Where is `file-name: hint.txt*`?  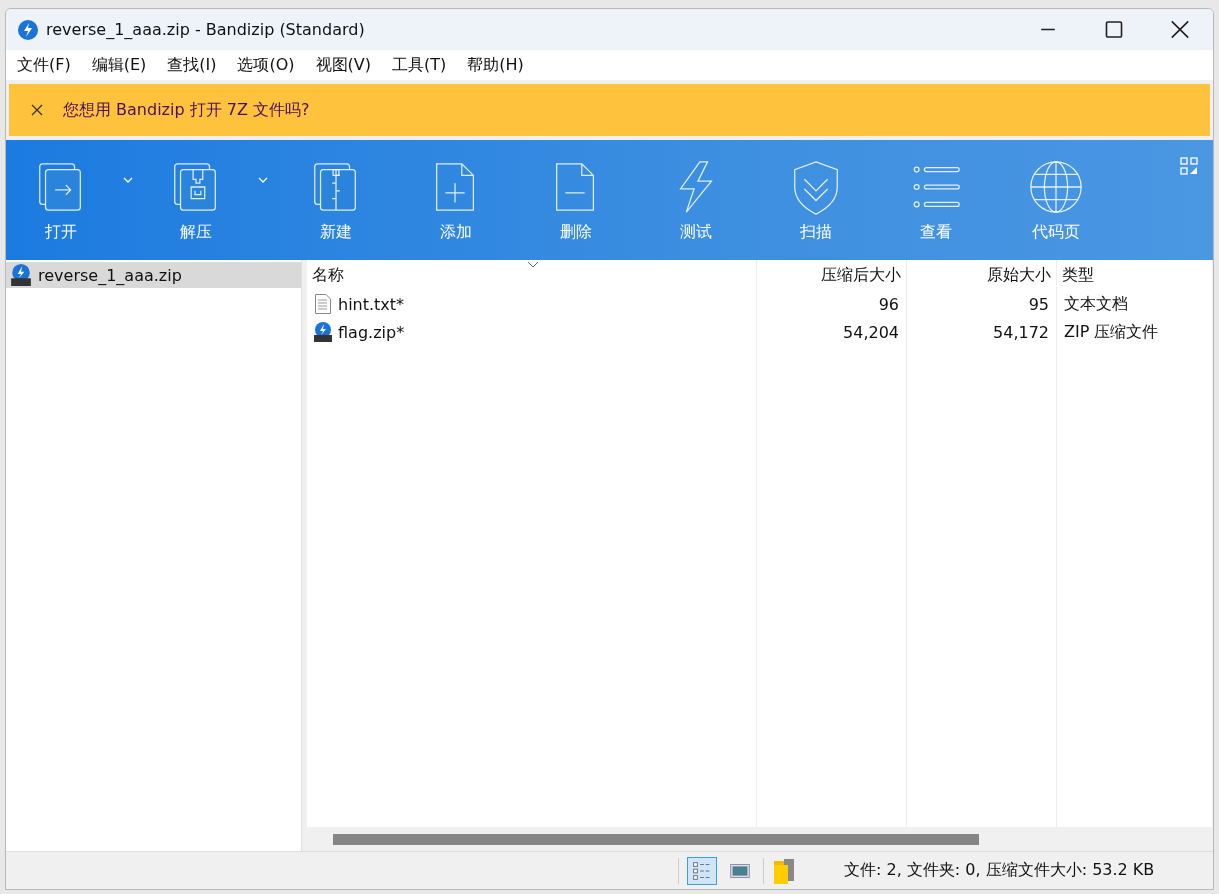 file-name: hint.txt* is located at coordinates (371, 304).